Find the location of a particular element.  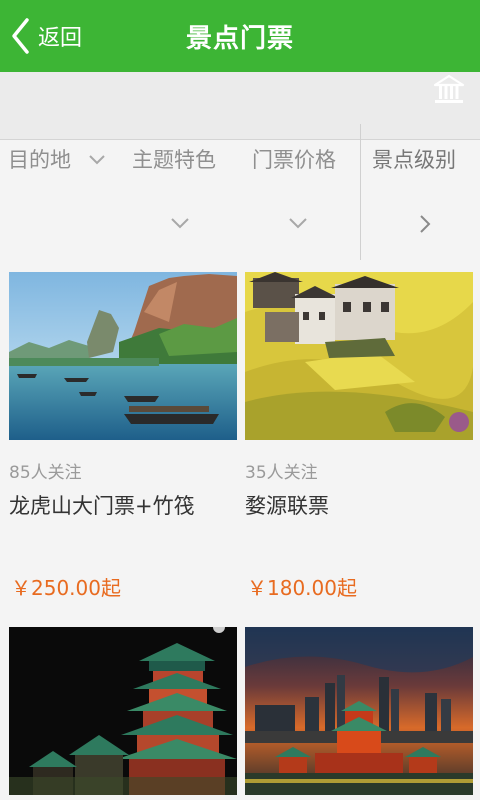

home-icon is located at coordinates (449, 89).